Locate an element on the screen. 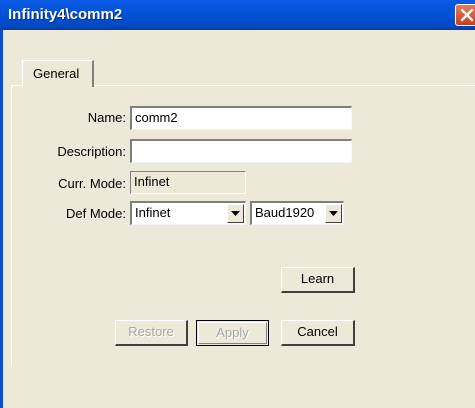  apply-button: Apply is located at coordinates (232, 333).